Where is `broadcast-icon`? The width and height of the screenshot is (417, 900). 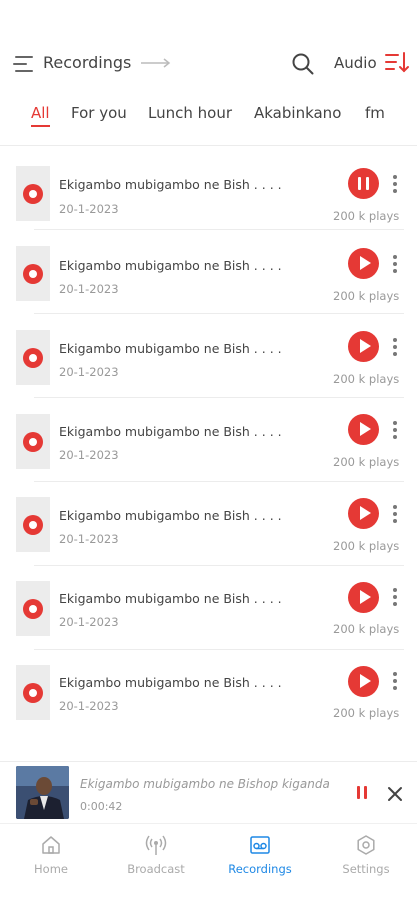
broadcast-icon is located at coordinates (156, 845).